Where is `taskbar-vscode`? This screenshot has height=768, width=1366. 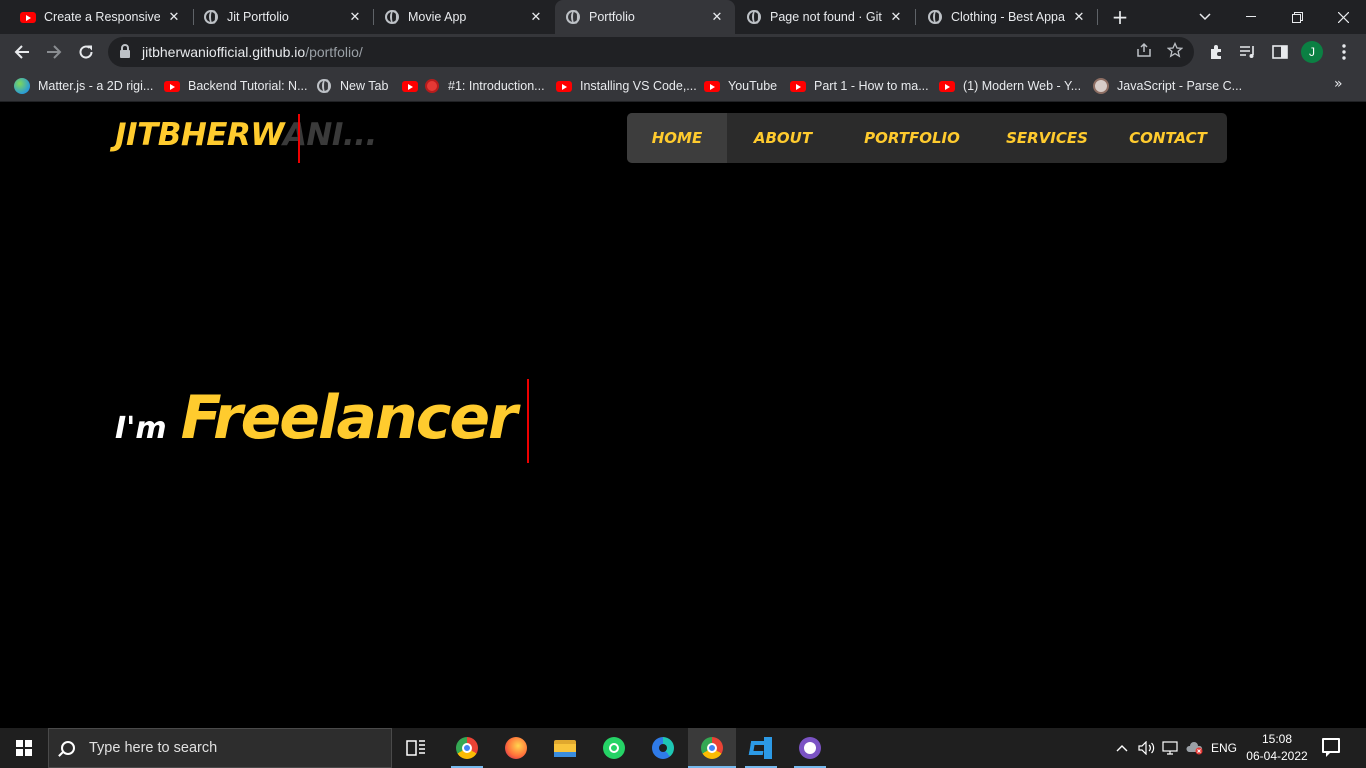
taskbar-vscode is located at coordinates (761, 748).